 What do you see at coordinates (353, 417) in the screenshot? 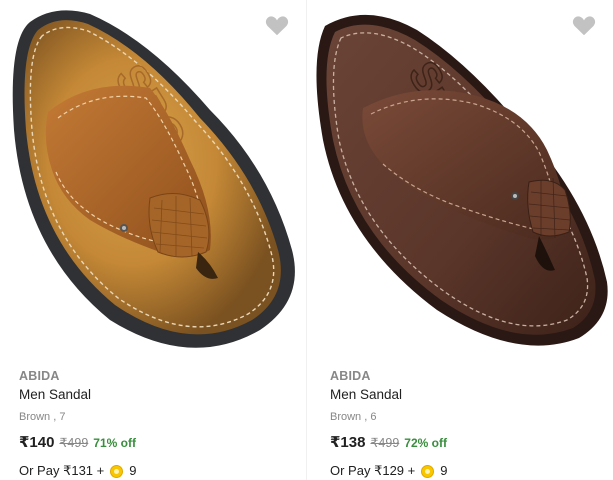
I see `variant-text: Brown , 6` at bounding box center [353, 417].